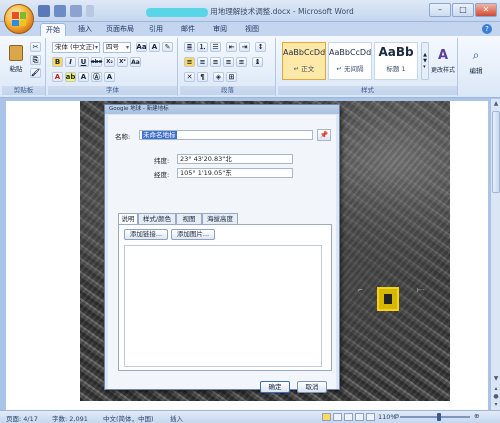  Describe the element at coordinates (487, 29) in the screenshot. I see `help-icon: ?` at that location.